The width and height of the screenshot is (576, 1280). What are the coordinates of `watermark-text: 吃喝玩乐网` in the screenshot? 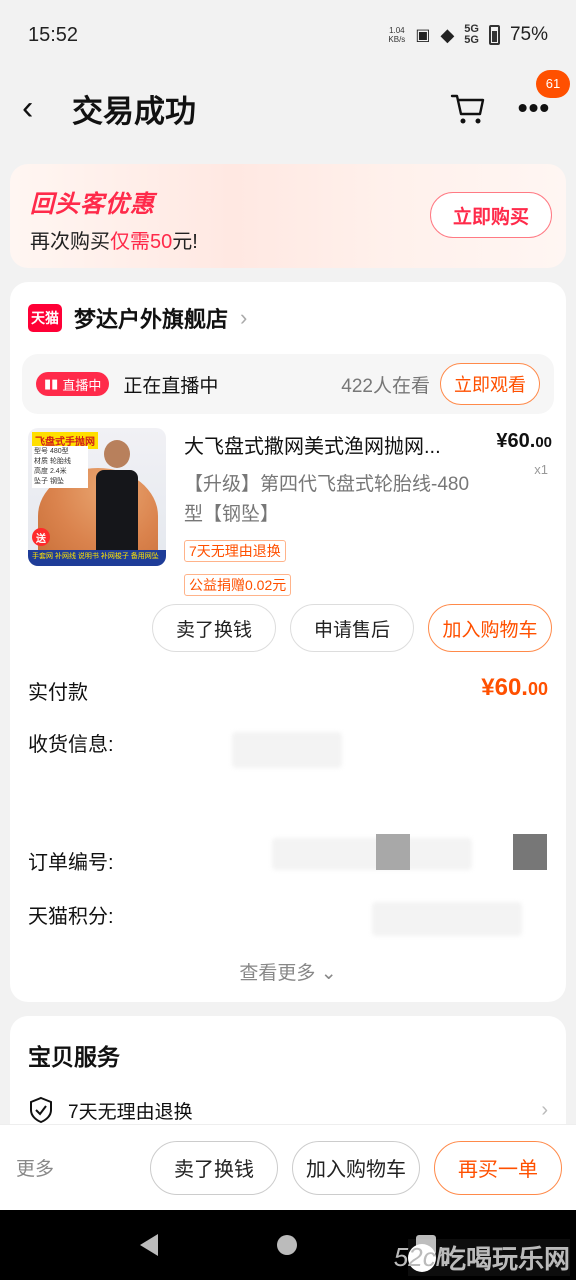 It's located at (504, 1259).